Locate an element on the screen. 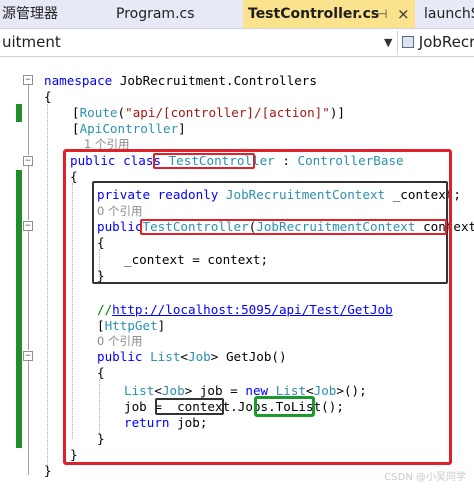 Image resolution: width=474 pixels, height=489 pixels. member-dropdown-value: JobRecrui is located at coordinates (446, 42).